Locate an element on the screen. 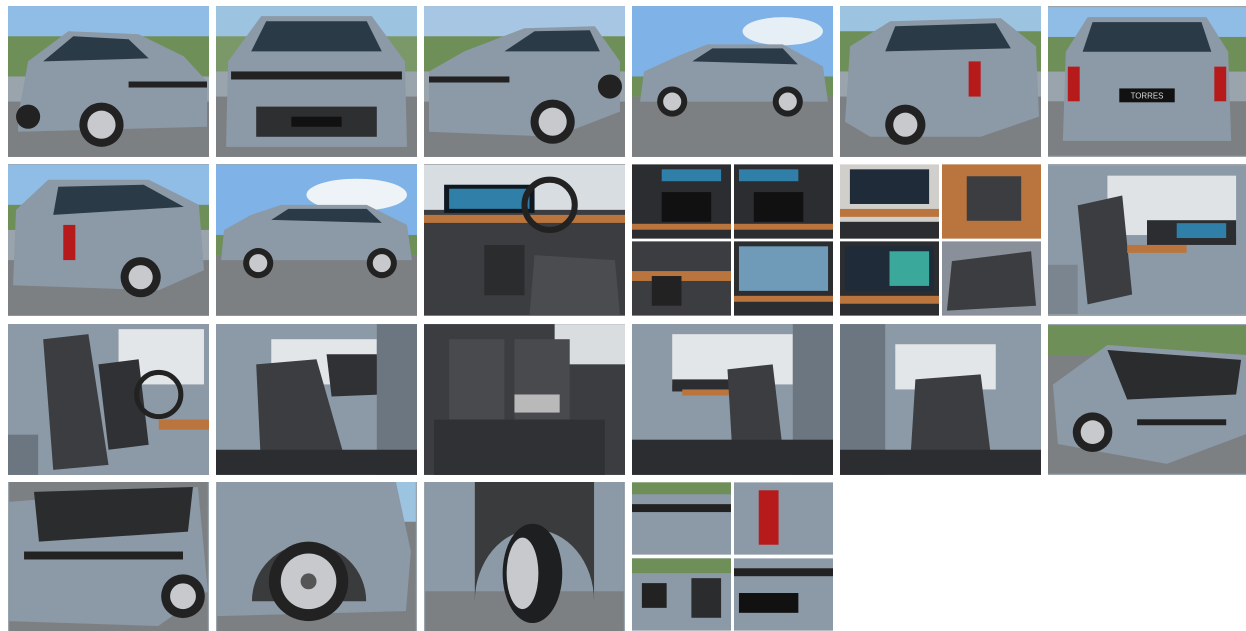  infotainment-screen-image is located at coordinates (783, 278).